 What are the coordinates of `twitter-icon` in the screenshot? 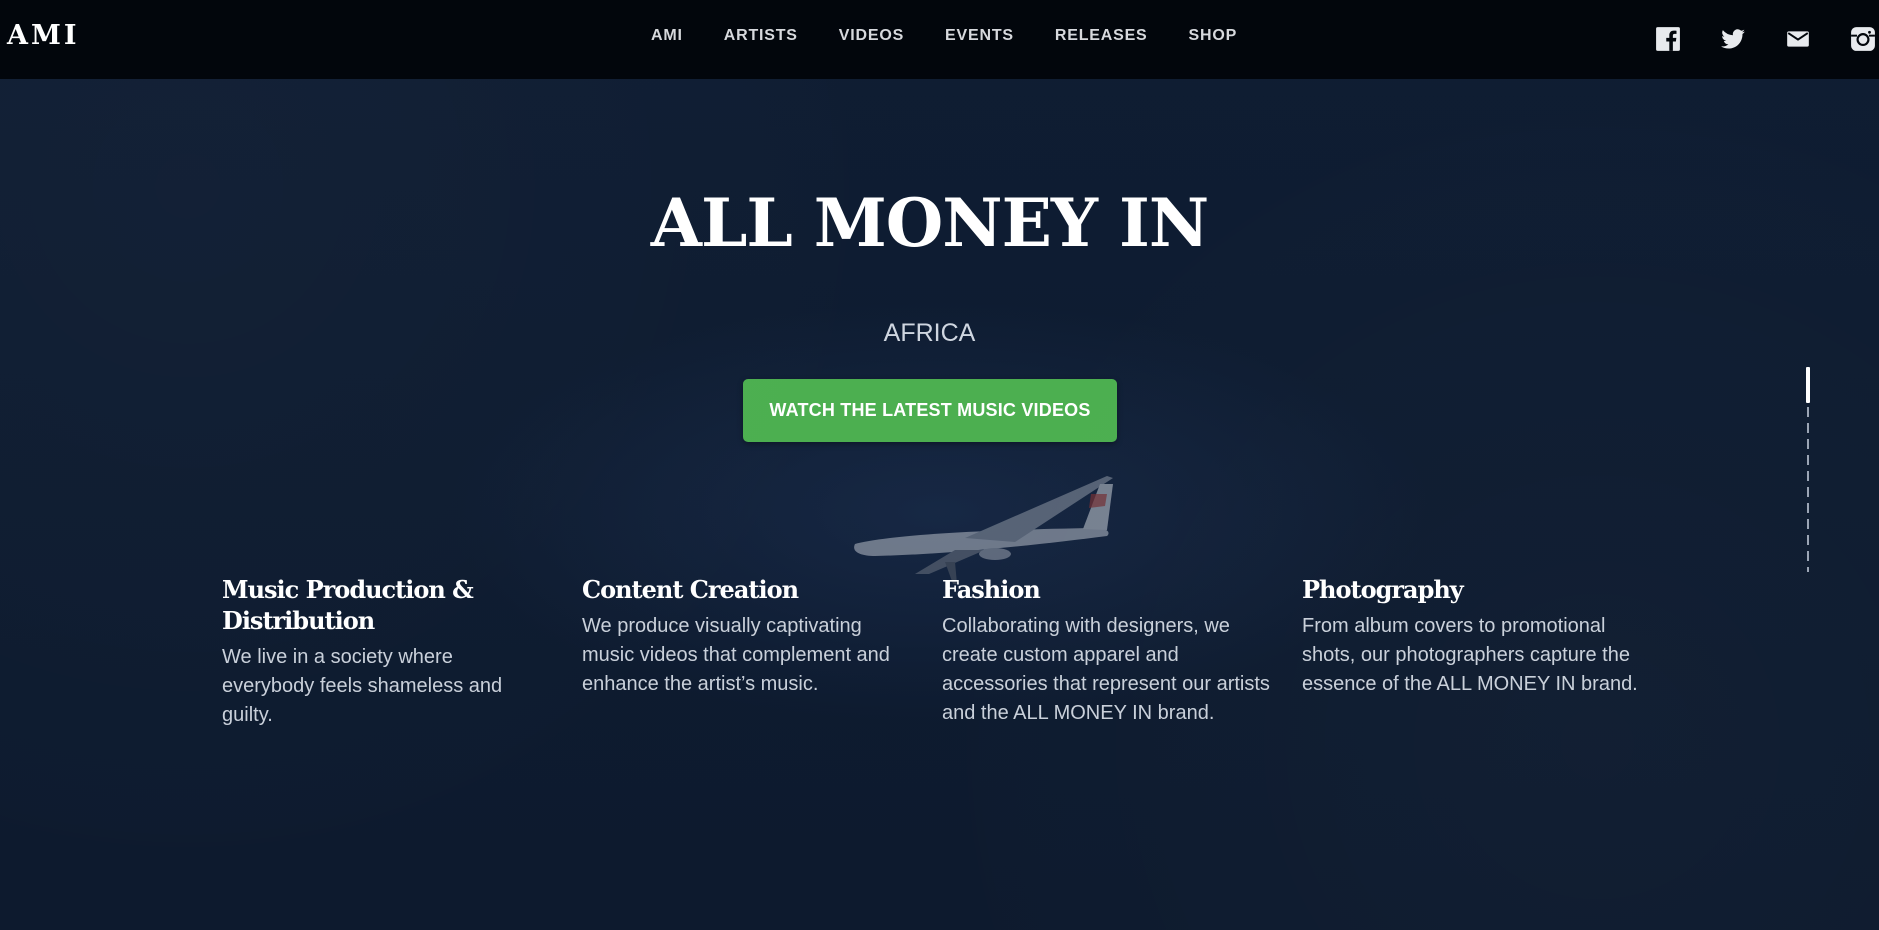 It's located at (1733, 39).